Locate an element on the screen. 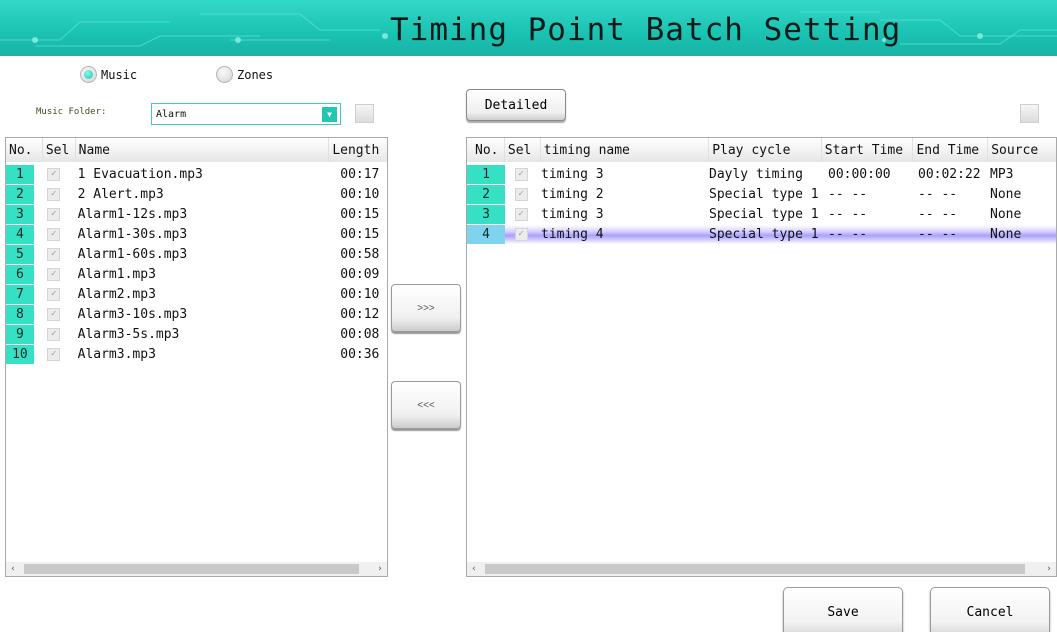  table-row: 10 ✓ Alarm3.mp3 00:36 is located at coordinates (196, 354).